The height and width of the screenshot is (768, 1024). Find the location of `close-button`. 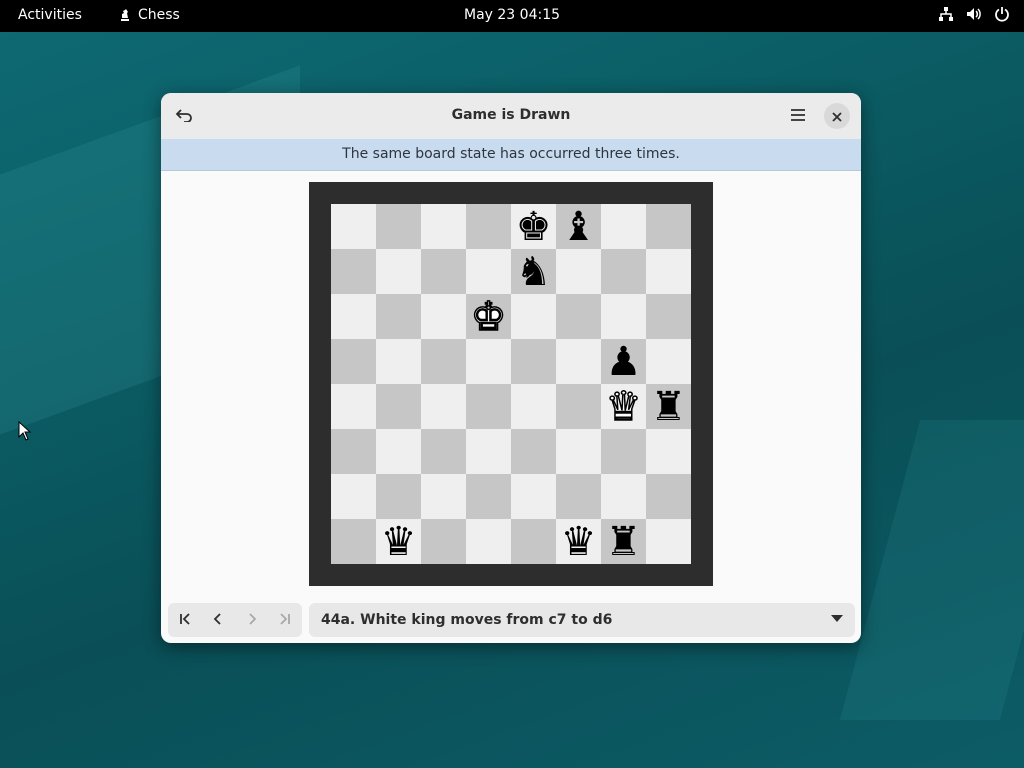

close-button is located at coordinates (837, 116).